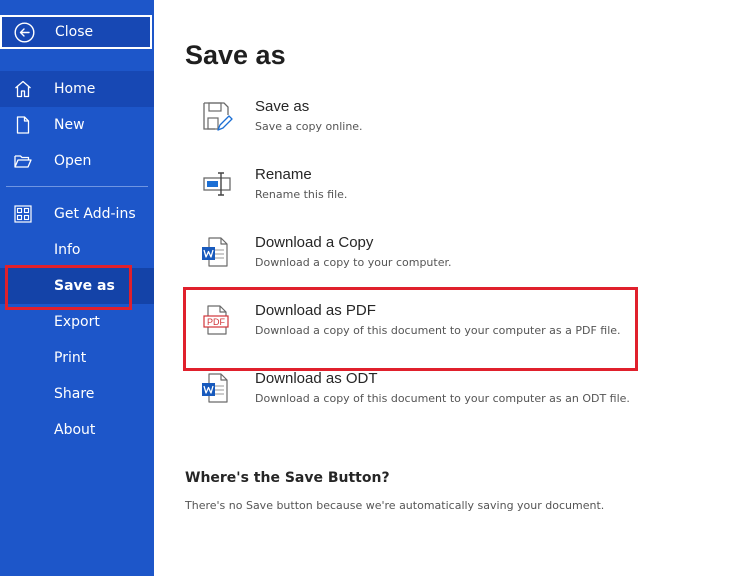 This screenshot has height=576, width=750. Describe the element at coordinates (218, 116) in the screenshot. I see `save-as-icon` at that location.